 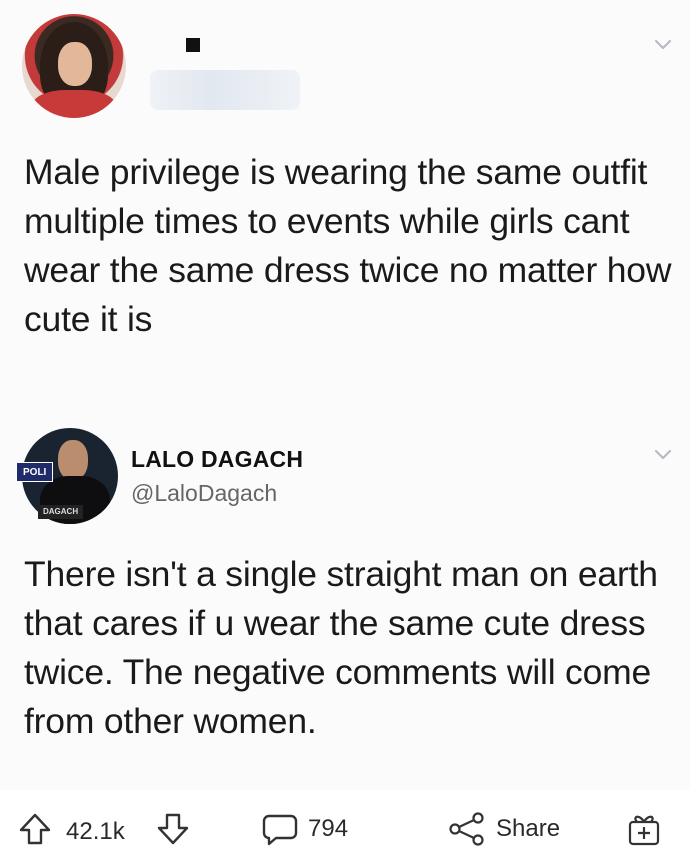 I want to click on author-name: LALO DAGACH, so click(x=217, y=459).